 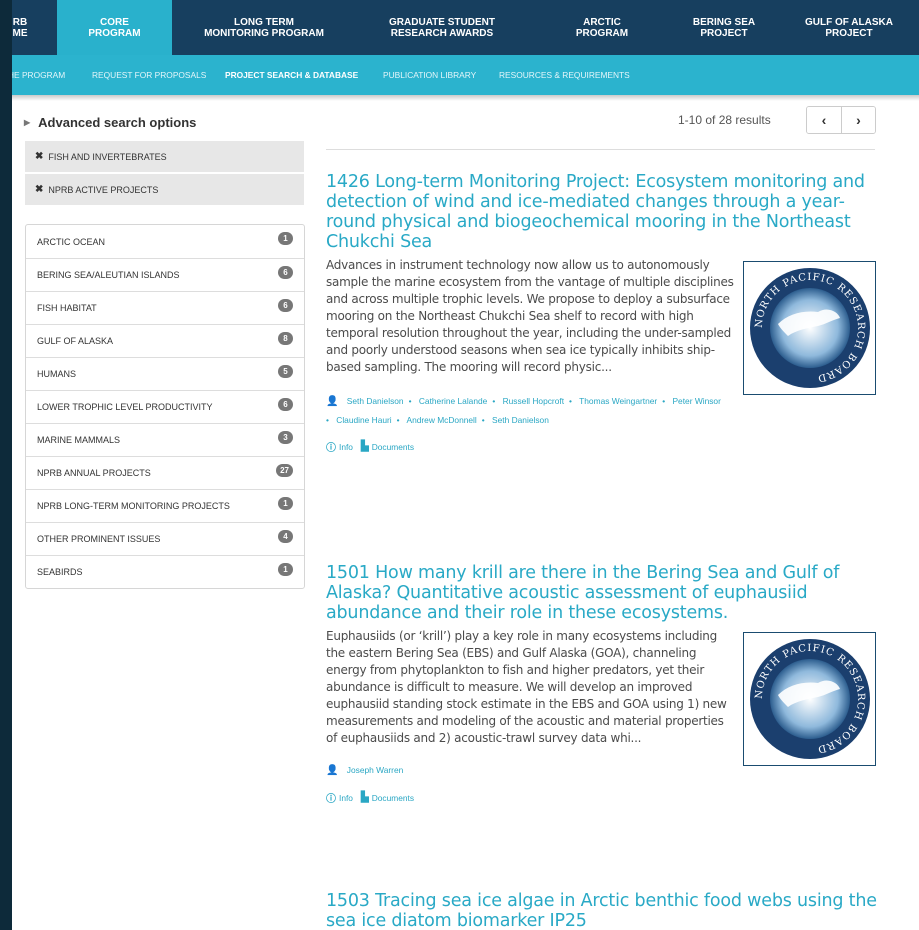 I want to click on facet-item: LOWER TROPHIC LEVEL PRODUCTIVITY 6, so click(x=165, y=406).